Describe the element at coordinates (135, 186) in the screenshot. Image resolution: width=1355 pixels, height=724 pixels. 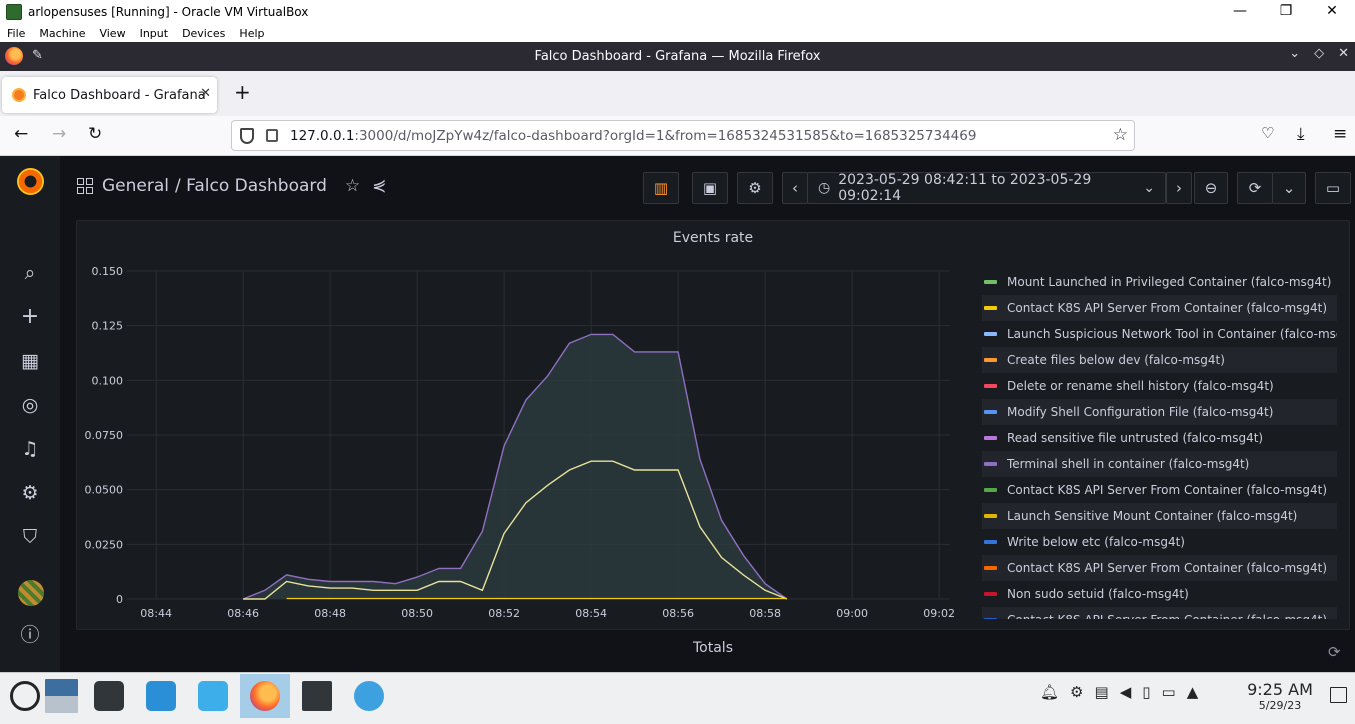
I see `breadcrumb-folder: General` at that location.